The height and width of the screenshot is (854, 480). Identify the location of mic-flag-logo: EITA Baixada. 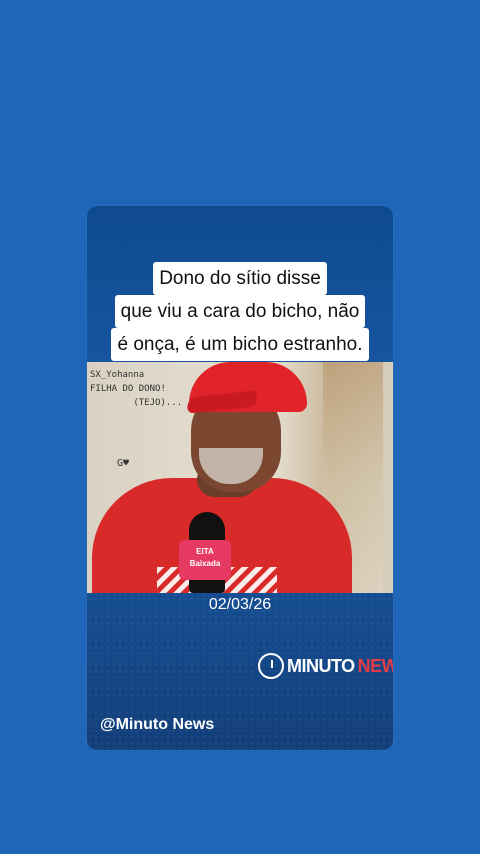
(205, 560).